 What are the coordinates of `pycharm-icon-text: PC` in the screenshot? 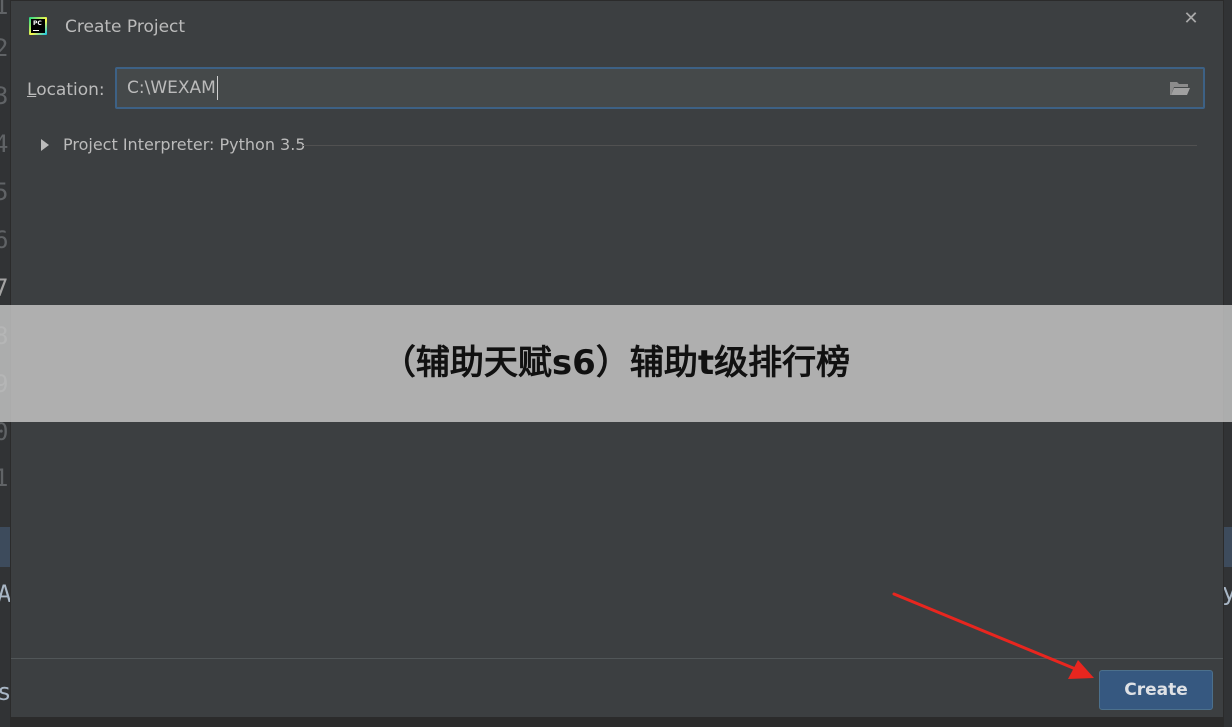 It's located at (37, 23).